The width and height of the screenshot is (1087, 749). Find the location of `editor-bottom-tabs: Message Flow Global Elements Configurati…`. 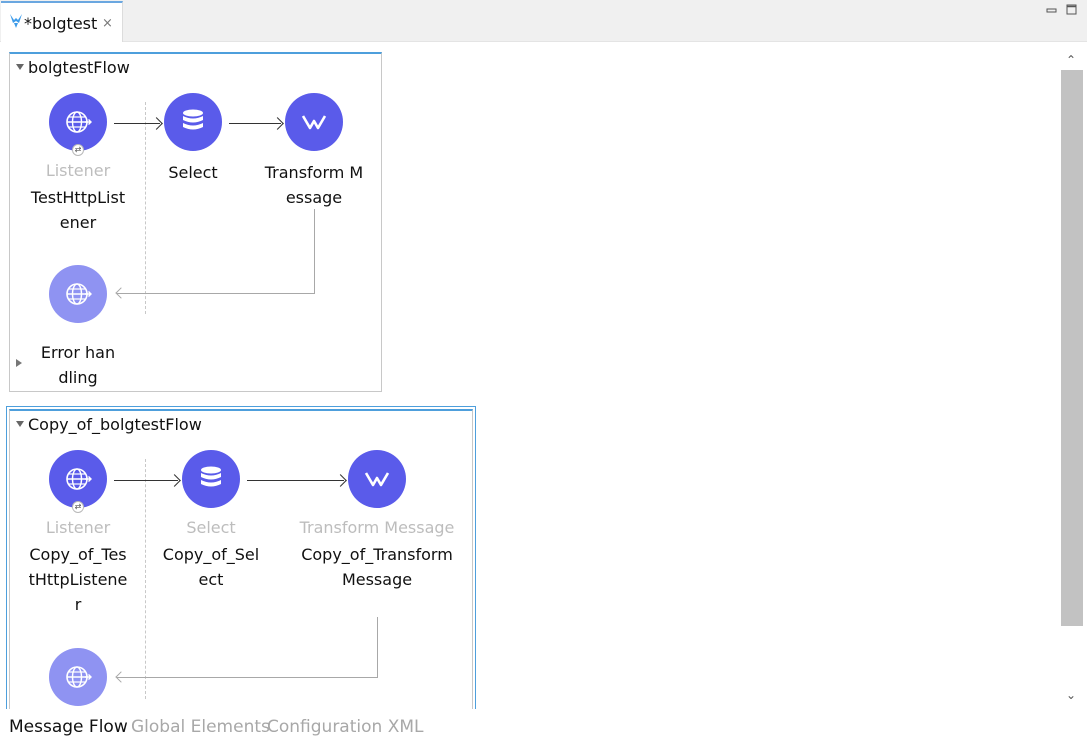

editor-bottom-tabs: Message Flow Global Elements Configurati… is located at coordinates (543, 729).